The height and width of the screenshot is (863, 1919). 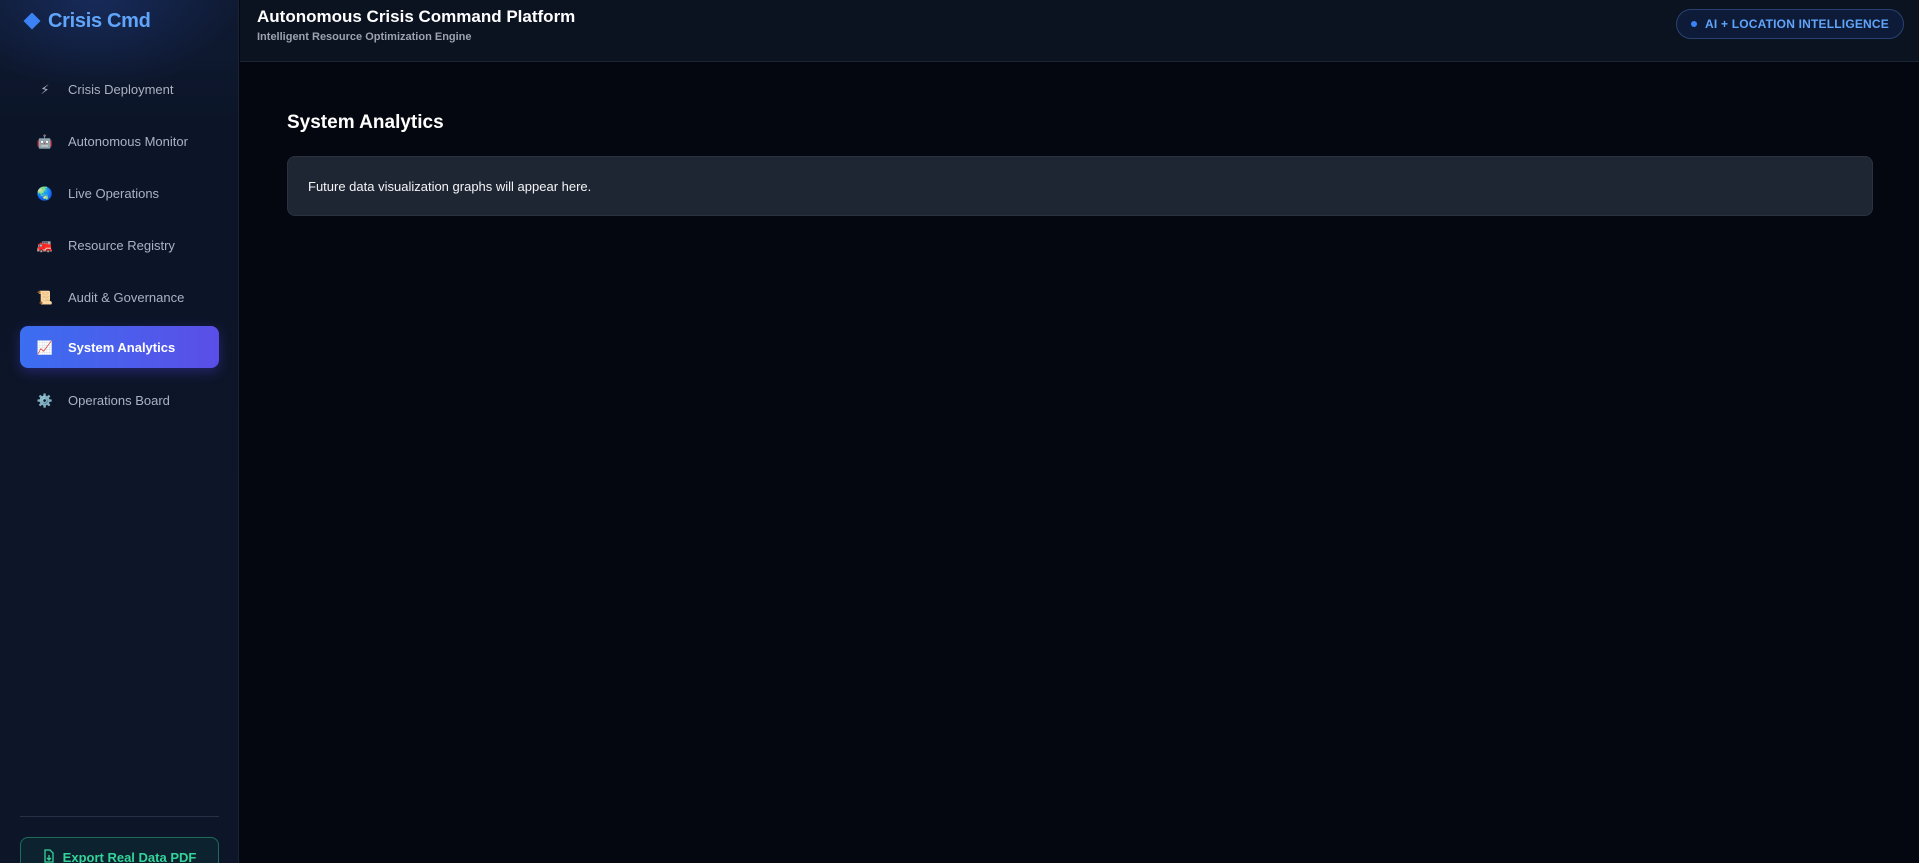 I want to click on sidebar-item-label: Audit & Governance, so click(x=126, y=297).